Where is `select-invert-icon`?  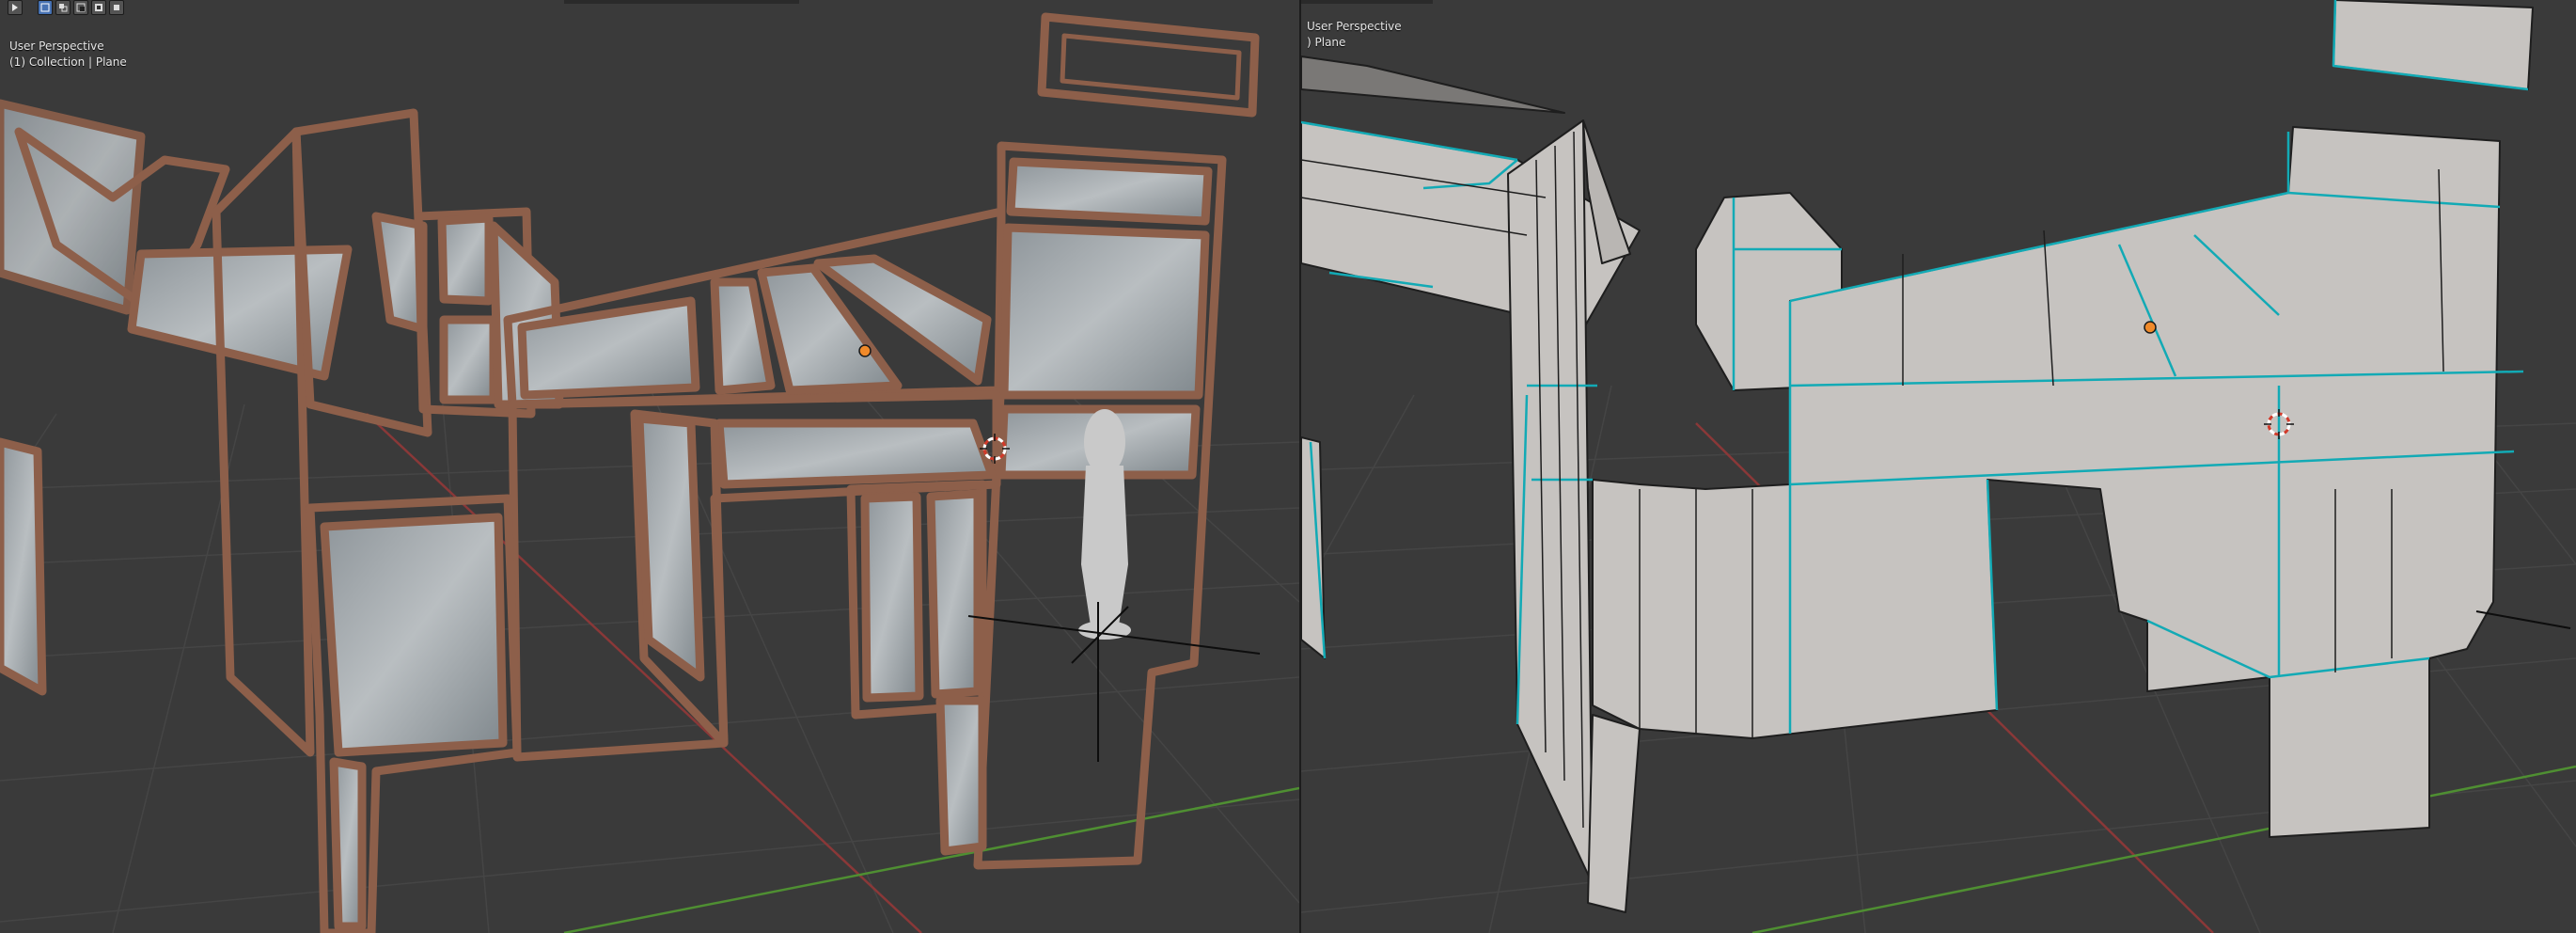 select-invert-icon is located at coordinates (98, 7).